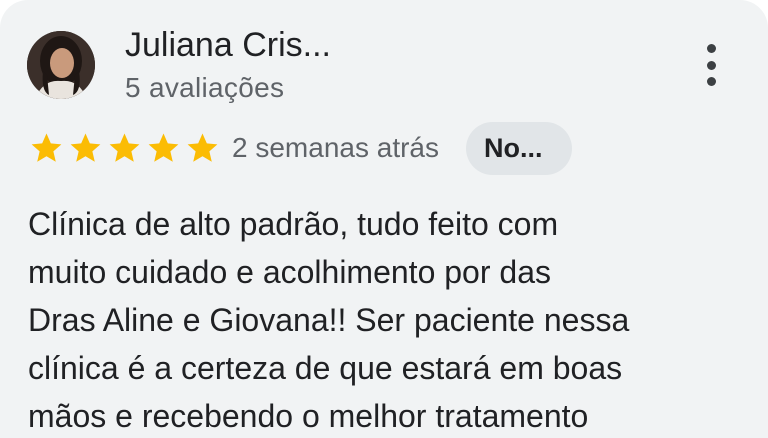 The width and height of the screenshot is (768, 438). Describe the element at coordinates (308, 416) in the screenshot. I see `review-text-line: mãos e recebendo o melhor tratamento` at that location.